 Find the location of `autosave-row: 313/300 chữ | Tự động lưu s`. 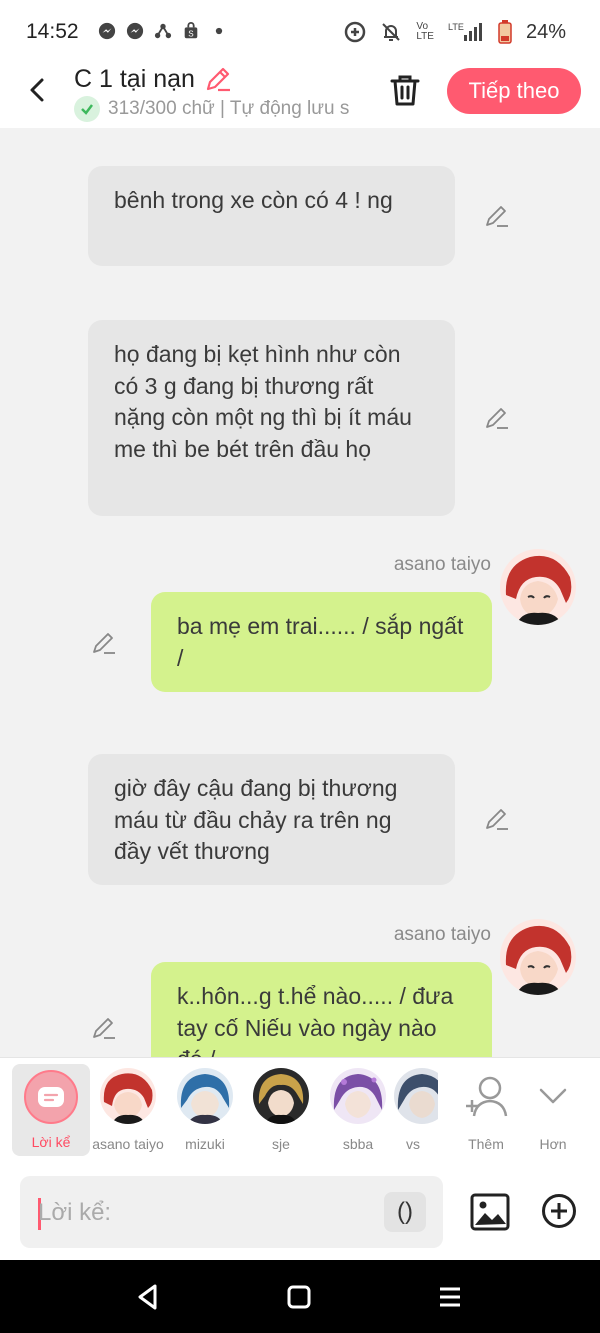

autosave-row: 313/300 chữ | Tự động lưu s is located at coordinates (219, 109).